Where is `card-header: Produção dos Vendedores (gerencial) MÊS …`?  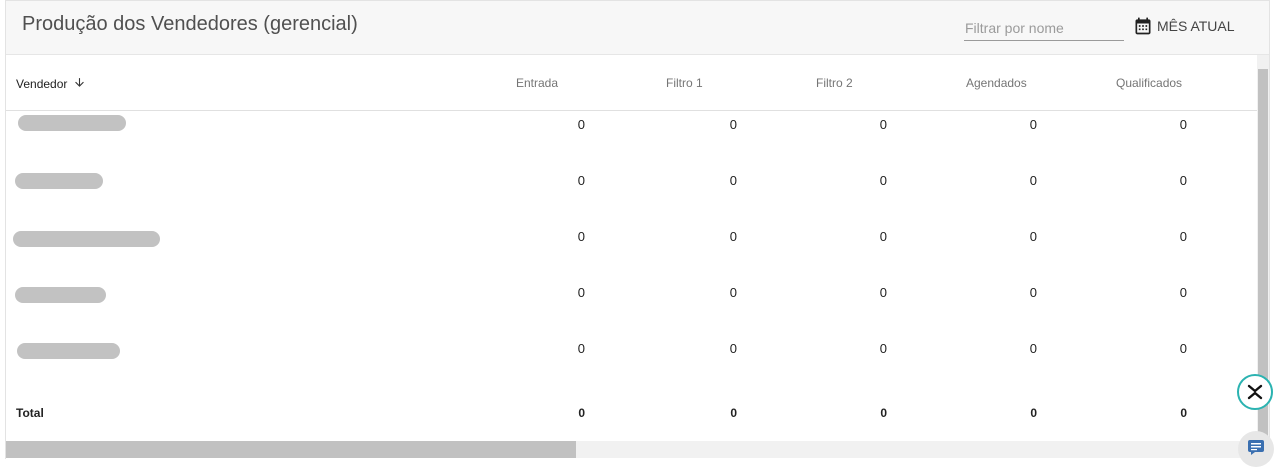 card-header: Produção dos Vendedores (gerencial) MÊS … is located at coordinates (637, 28).